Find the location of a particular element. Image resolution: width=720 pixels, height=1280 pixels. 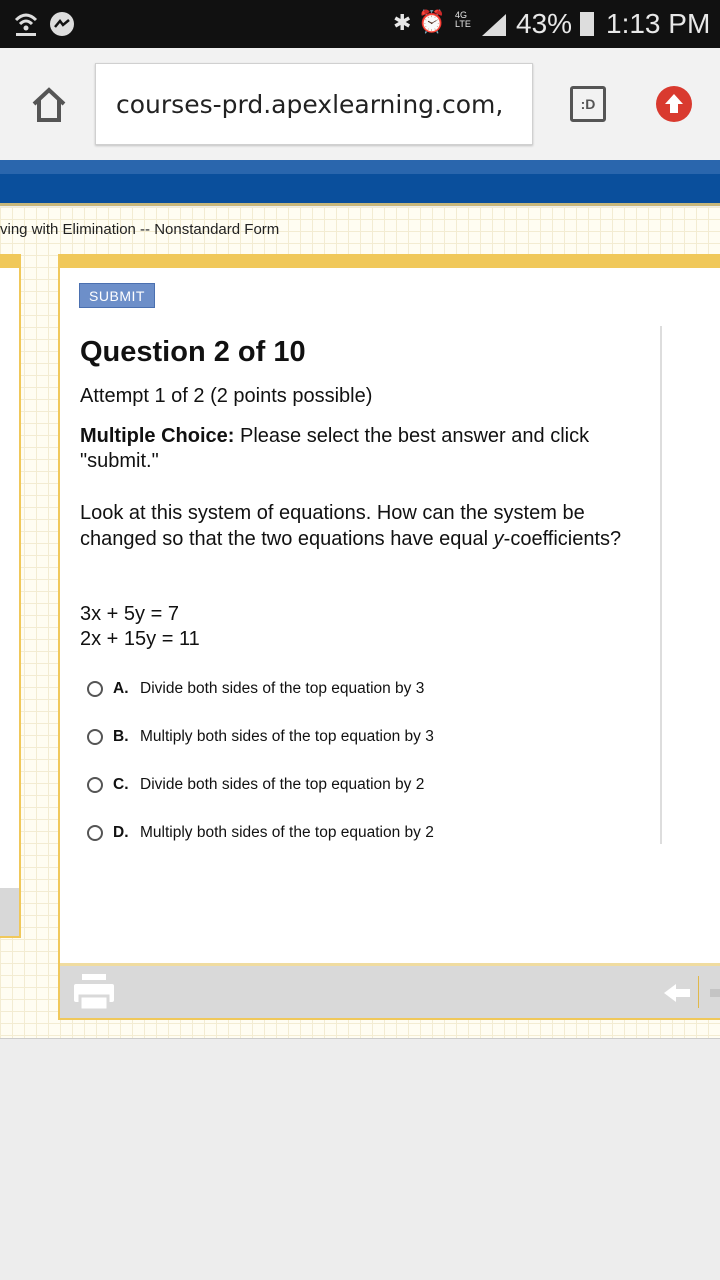

battery-charging-icon is located at coordinates (587, 24).